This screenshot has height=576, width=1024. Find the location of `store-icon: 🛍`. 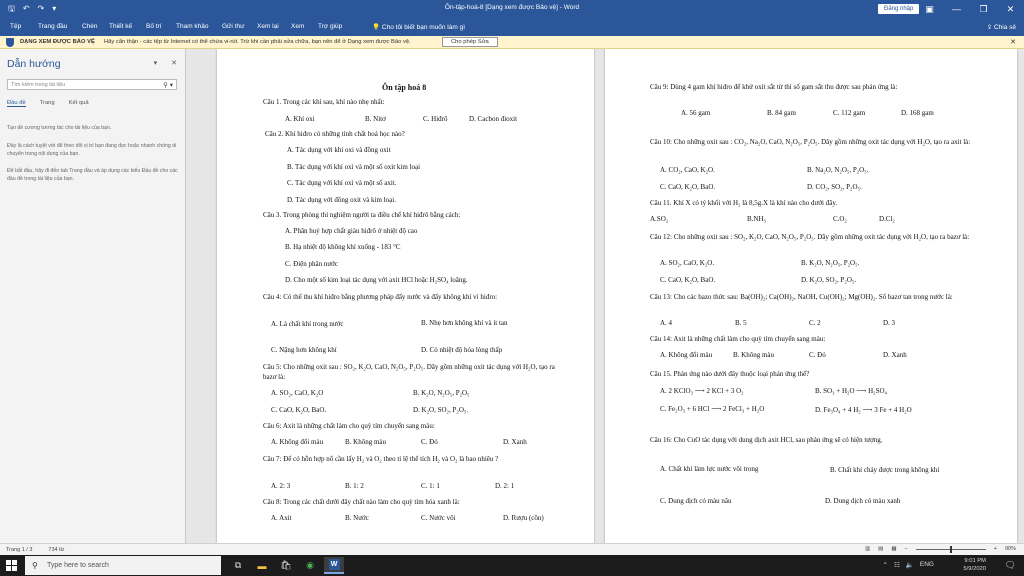

store-icon: 🛍 is located at coordinates (286, 565).